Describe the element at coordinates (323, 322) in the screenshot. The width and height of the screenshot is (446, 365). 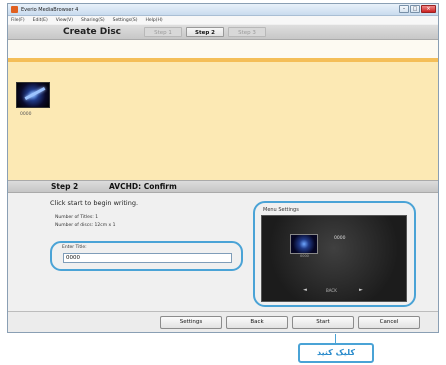
I see `start-button: Start` at that location.